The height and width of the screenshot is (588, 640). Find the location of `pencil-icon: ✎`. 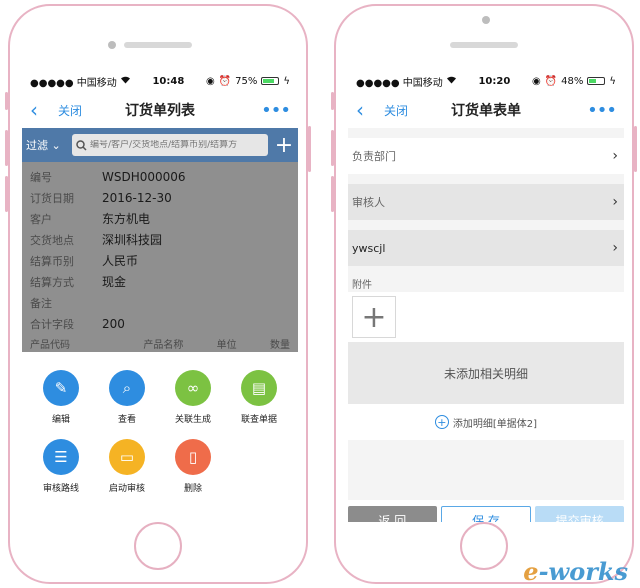

pencil-icon: ✎ is located at coordinates (61, 388).